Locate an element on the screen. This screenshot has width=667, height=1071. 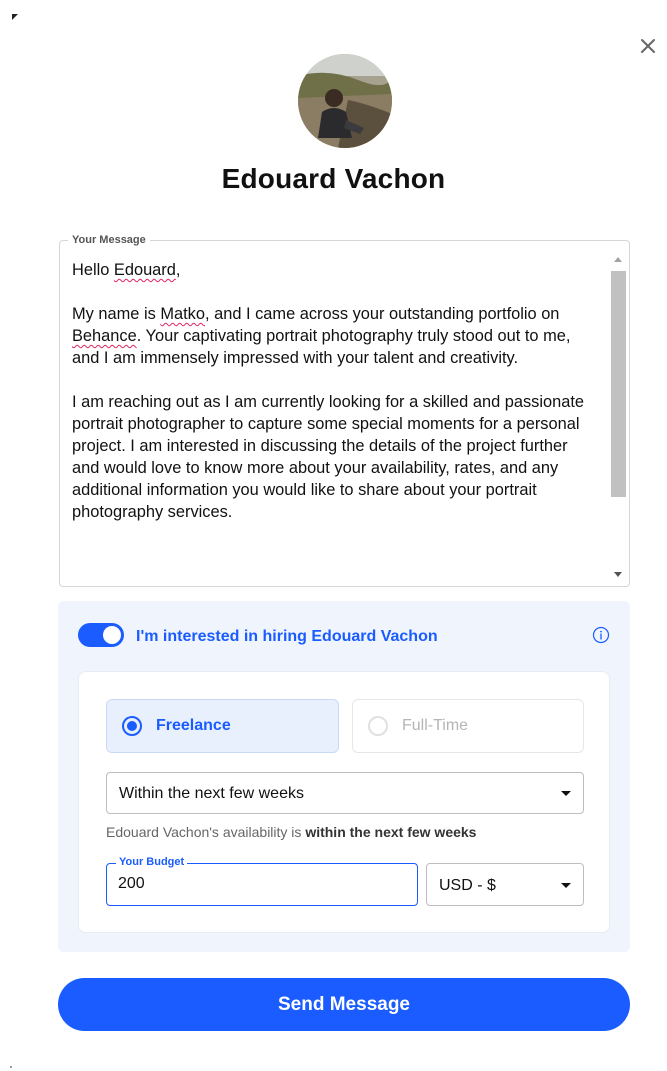
message-label: Your Message is located at coordinates (109, 240).